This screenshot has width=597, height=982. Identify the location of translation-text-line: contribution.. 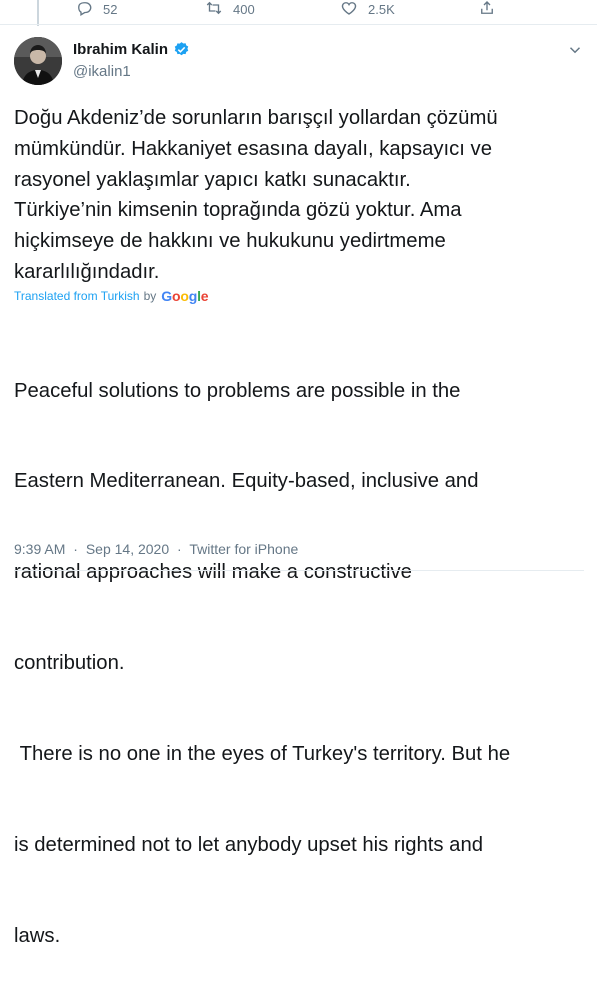
(69, 663).